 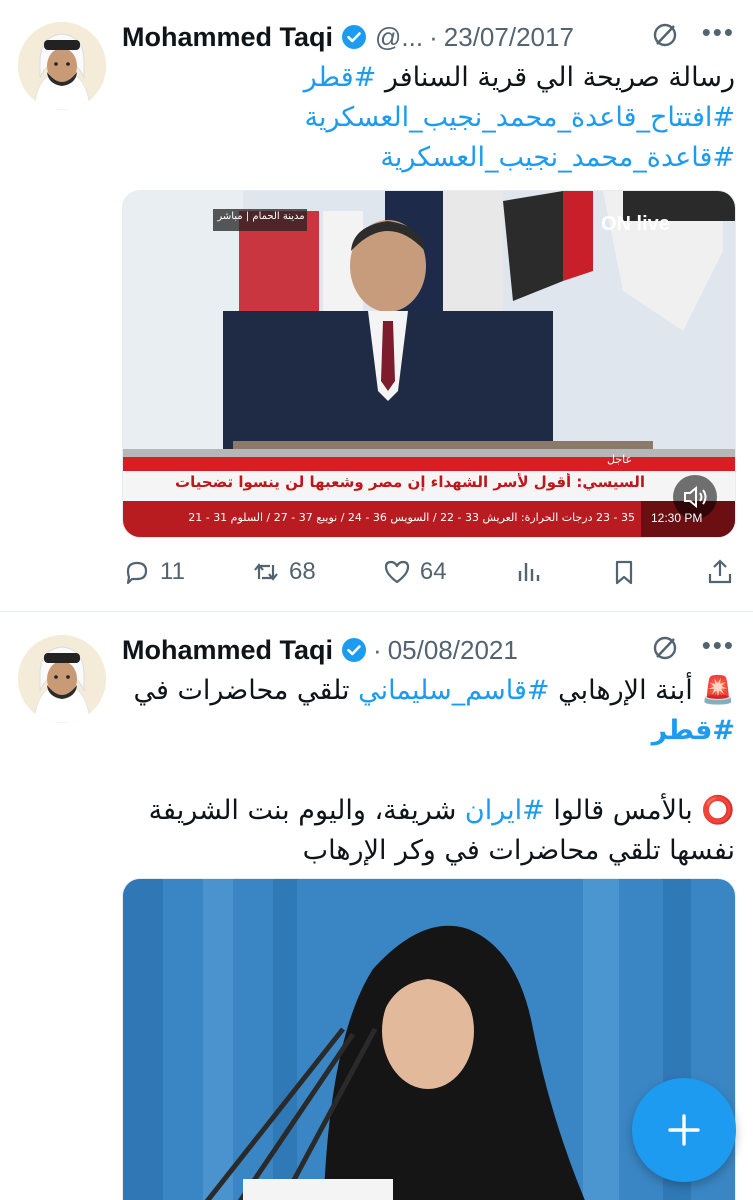 I want to click on text-segment: تلقي محاضرات في, so click(x=246, y=690).